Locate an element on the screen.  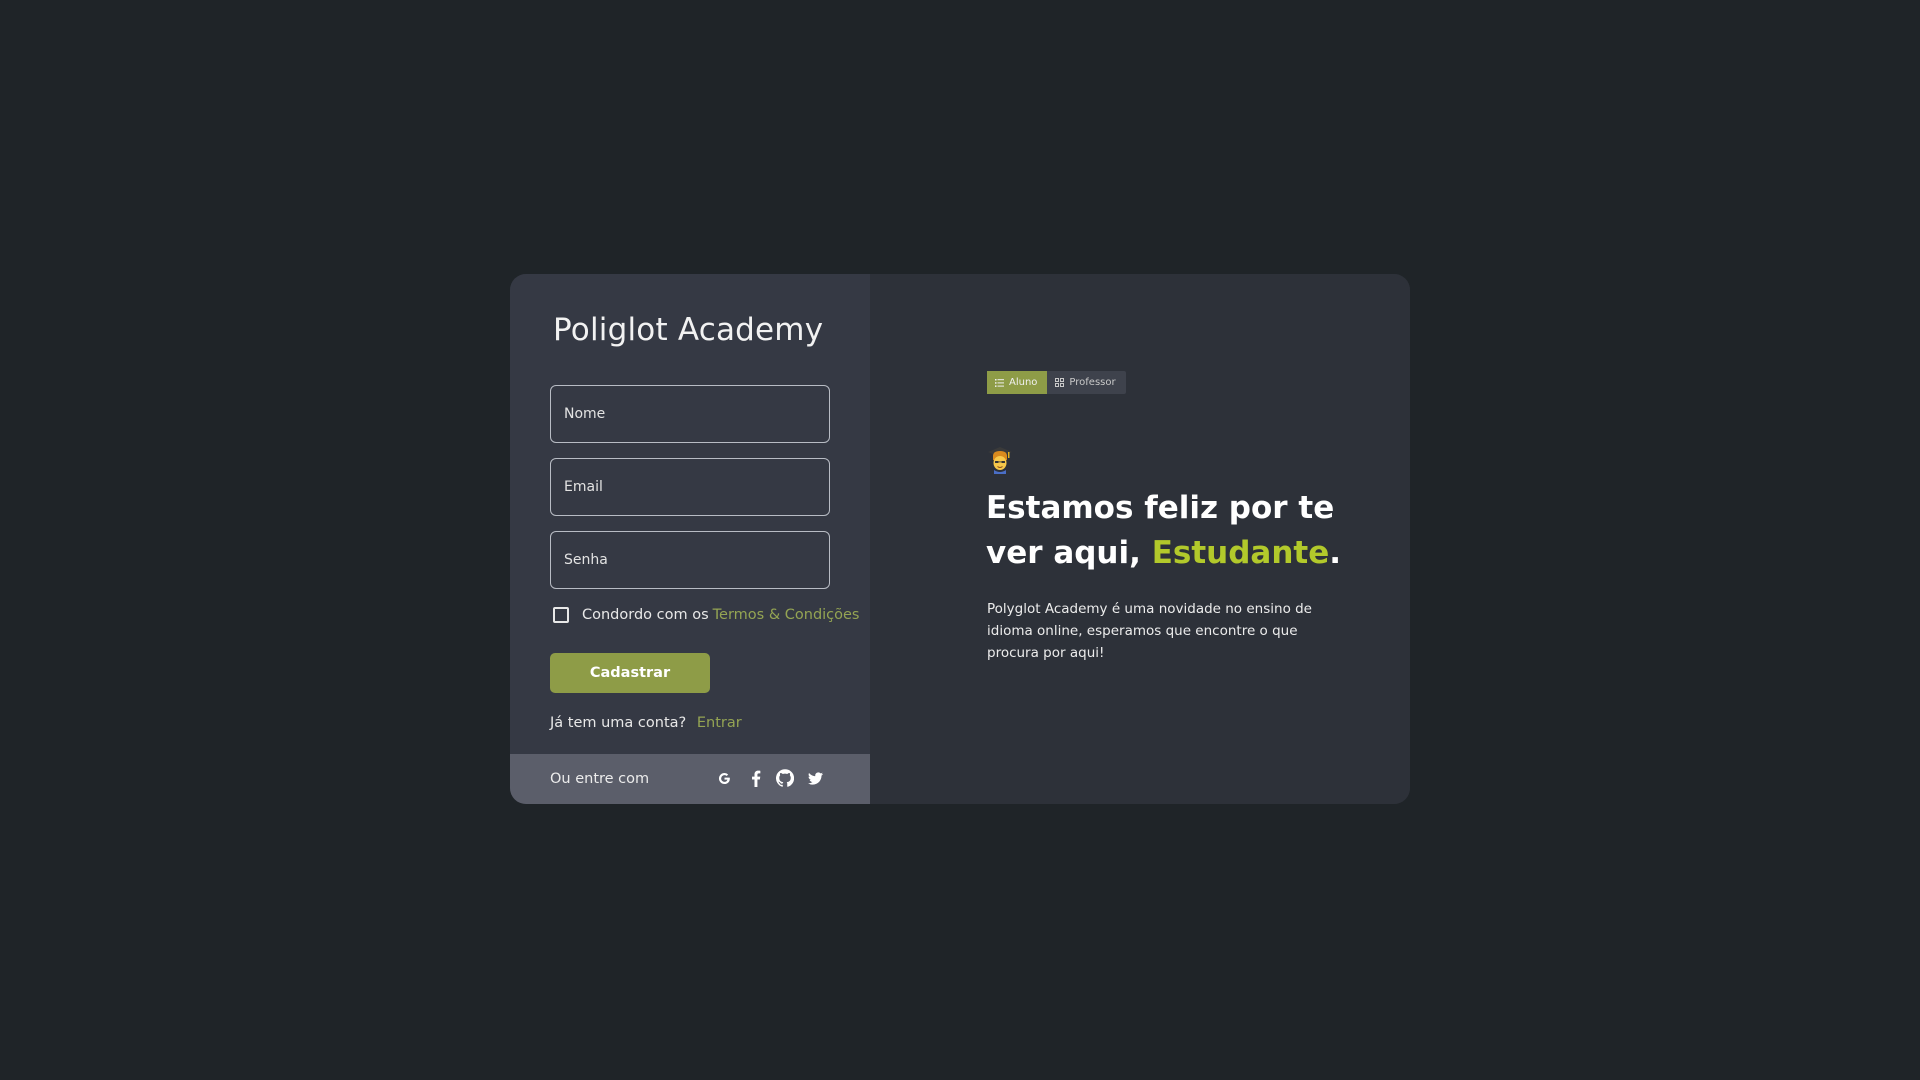
twitter-icon is located at coordinates (815, 778).